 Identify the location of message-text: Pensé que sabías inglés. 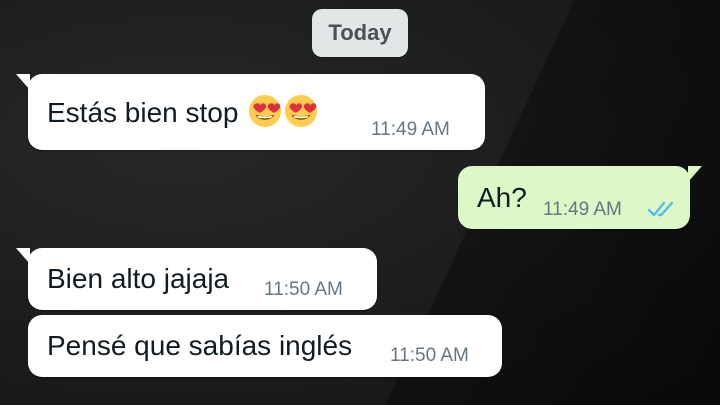
(200, 345).